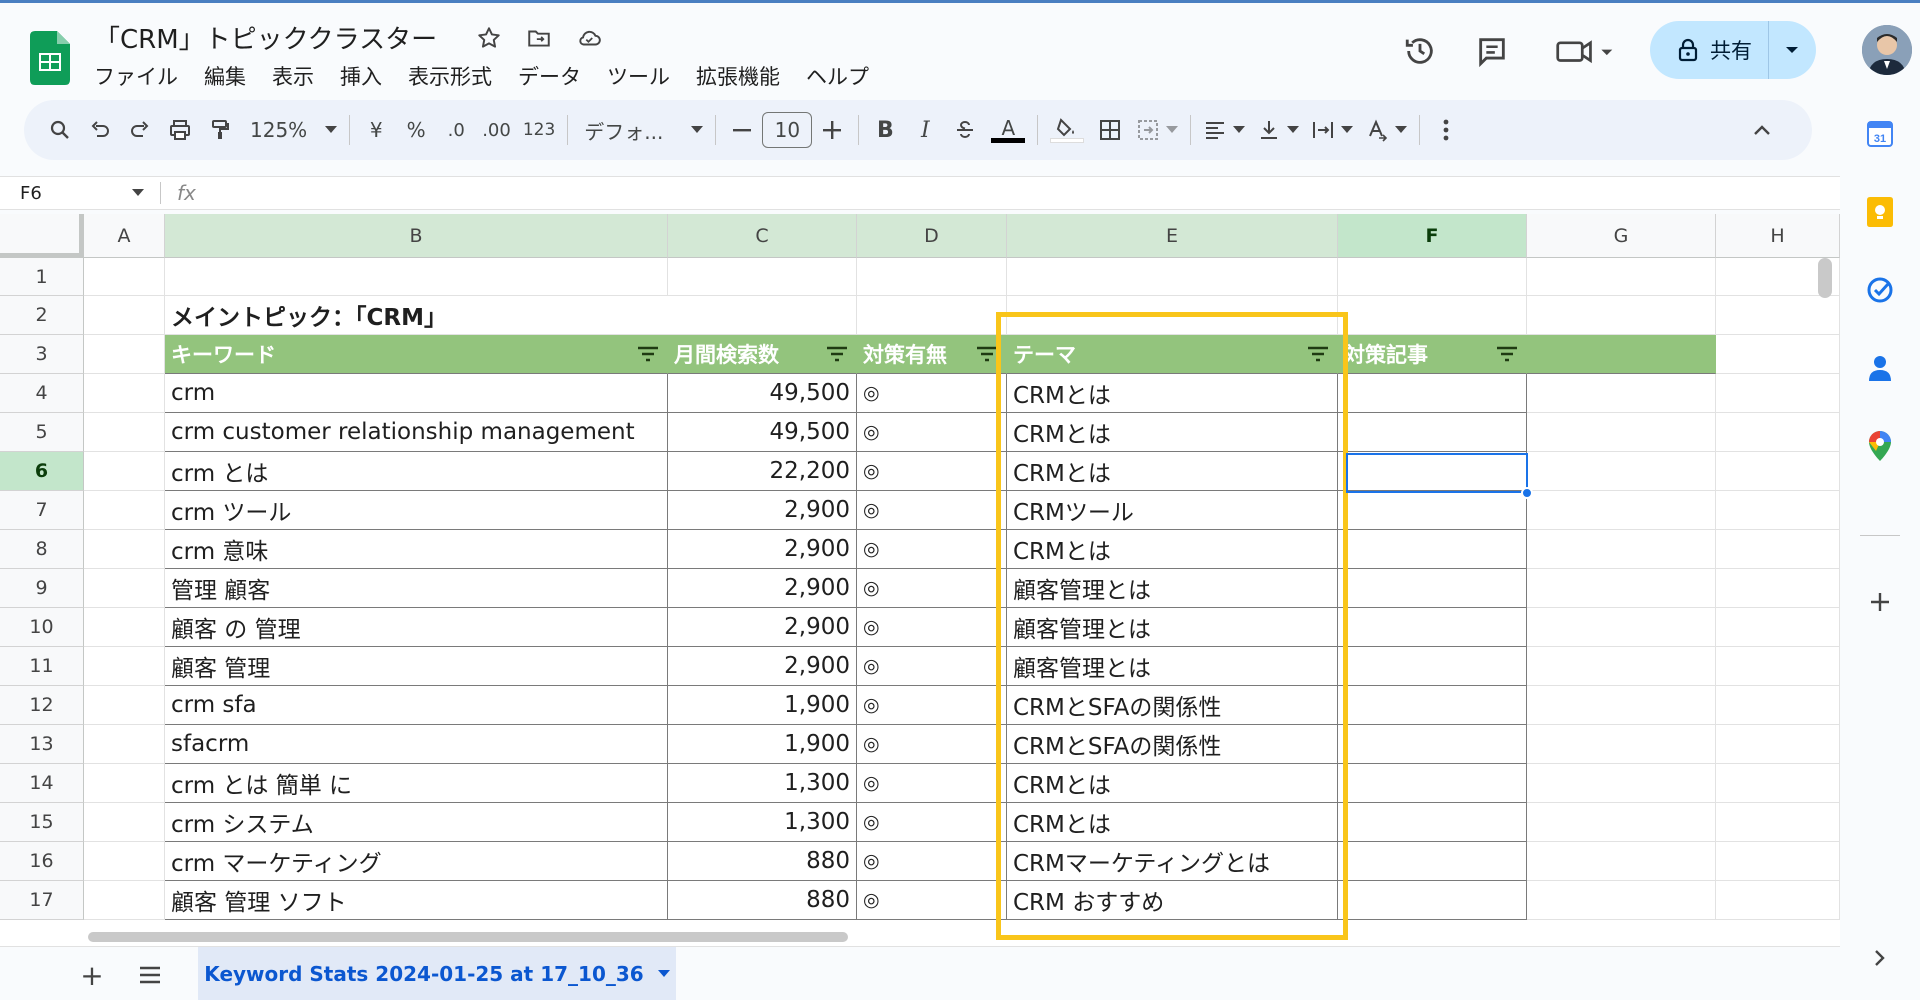  I want to click on paint-format-icon, so click(220, 130).